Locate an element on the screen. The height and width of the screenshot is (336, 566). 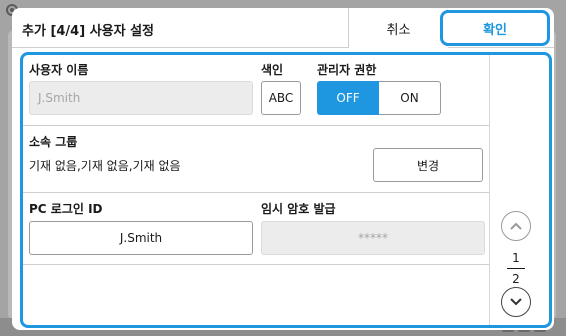
group-value: 기재 없음,기재 없음,기재 없음 is located at coordinates (105, 166).